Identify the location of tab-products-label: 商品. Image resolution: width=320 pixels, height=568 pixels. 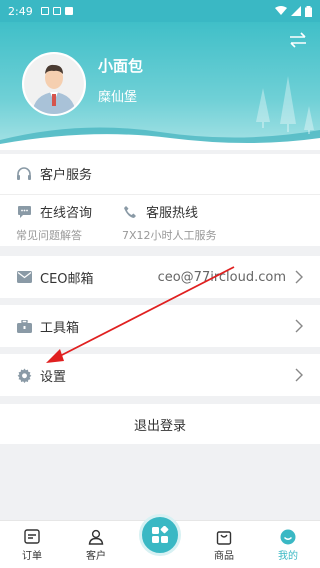
(224, 556).